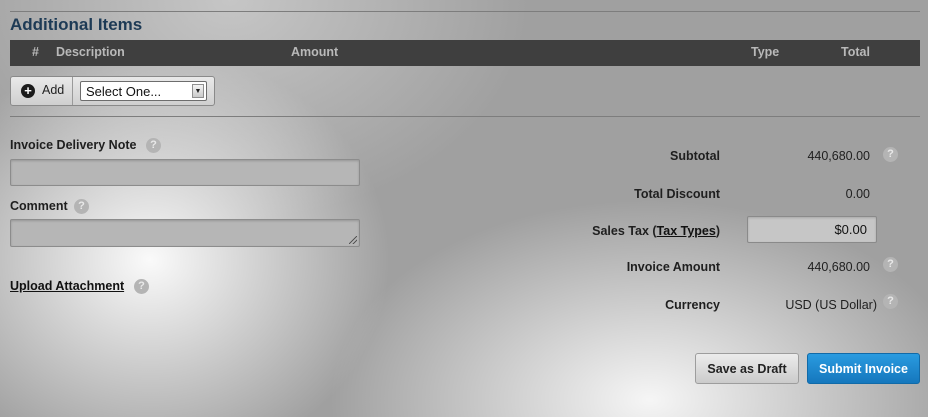  I want to click on section-title: Additional Items, so click(76, 24).